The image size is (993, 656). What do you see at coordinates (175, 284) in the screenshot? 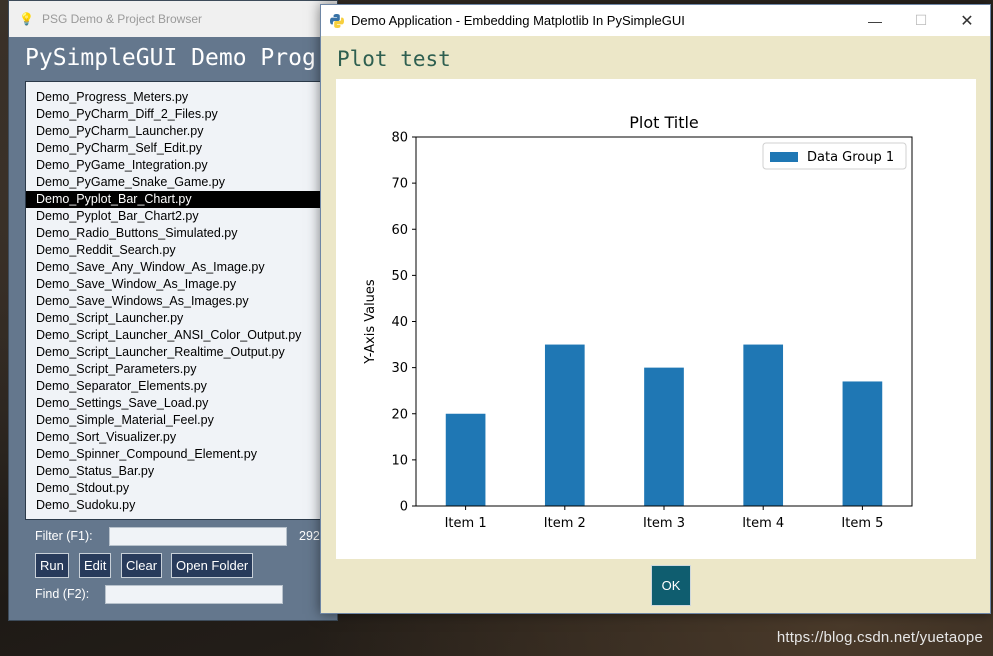
I see `file-list-item: Demo_Save_Window_As_Image.py` at bounding box center [175, 284].